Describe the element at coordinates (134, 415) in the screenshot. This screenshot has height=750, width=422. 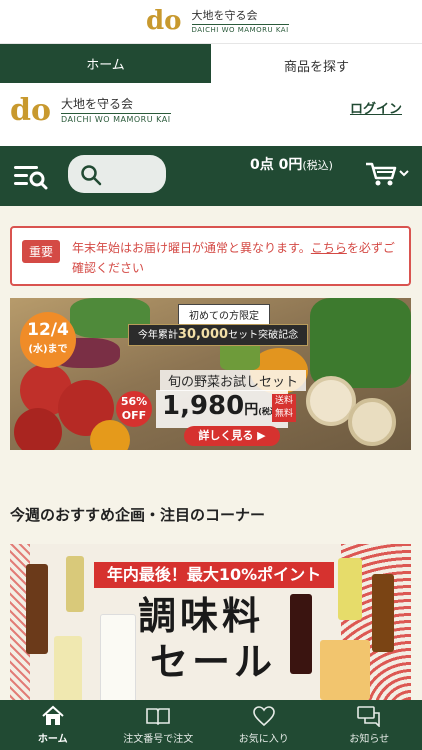
I see `discount-label: OFF` at that location.